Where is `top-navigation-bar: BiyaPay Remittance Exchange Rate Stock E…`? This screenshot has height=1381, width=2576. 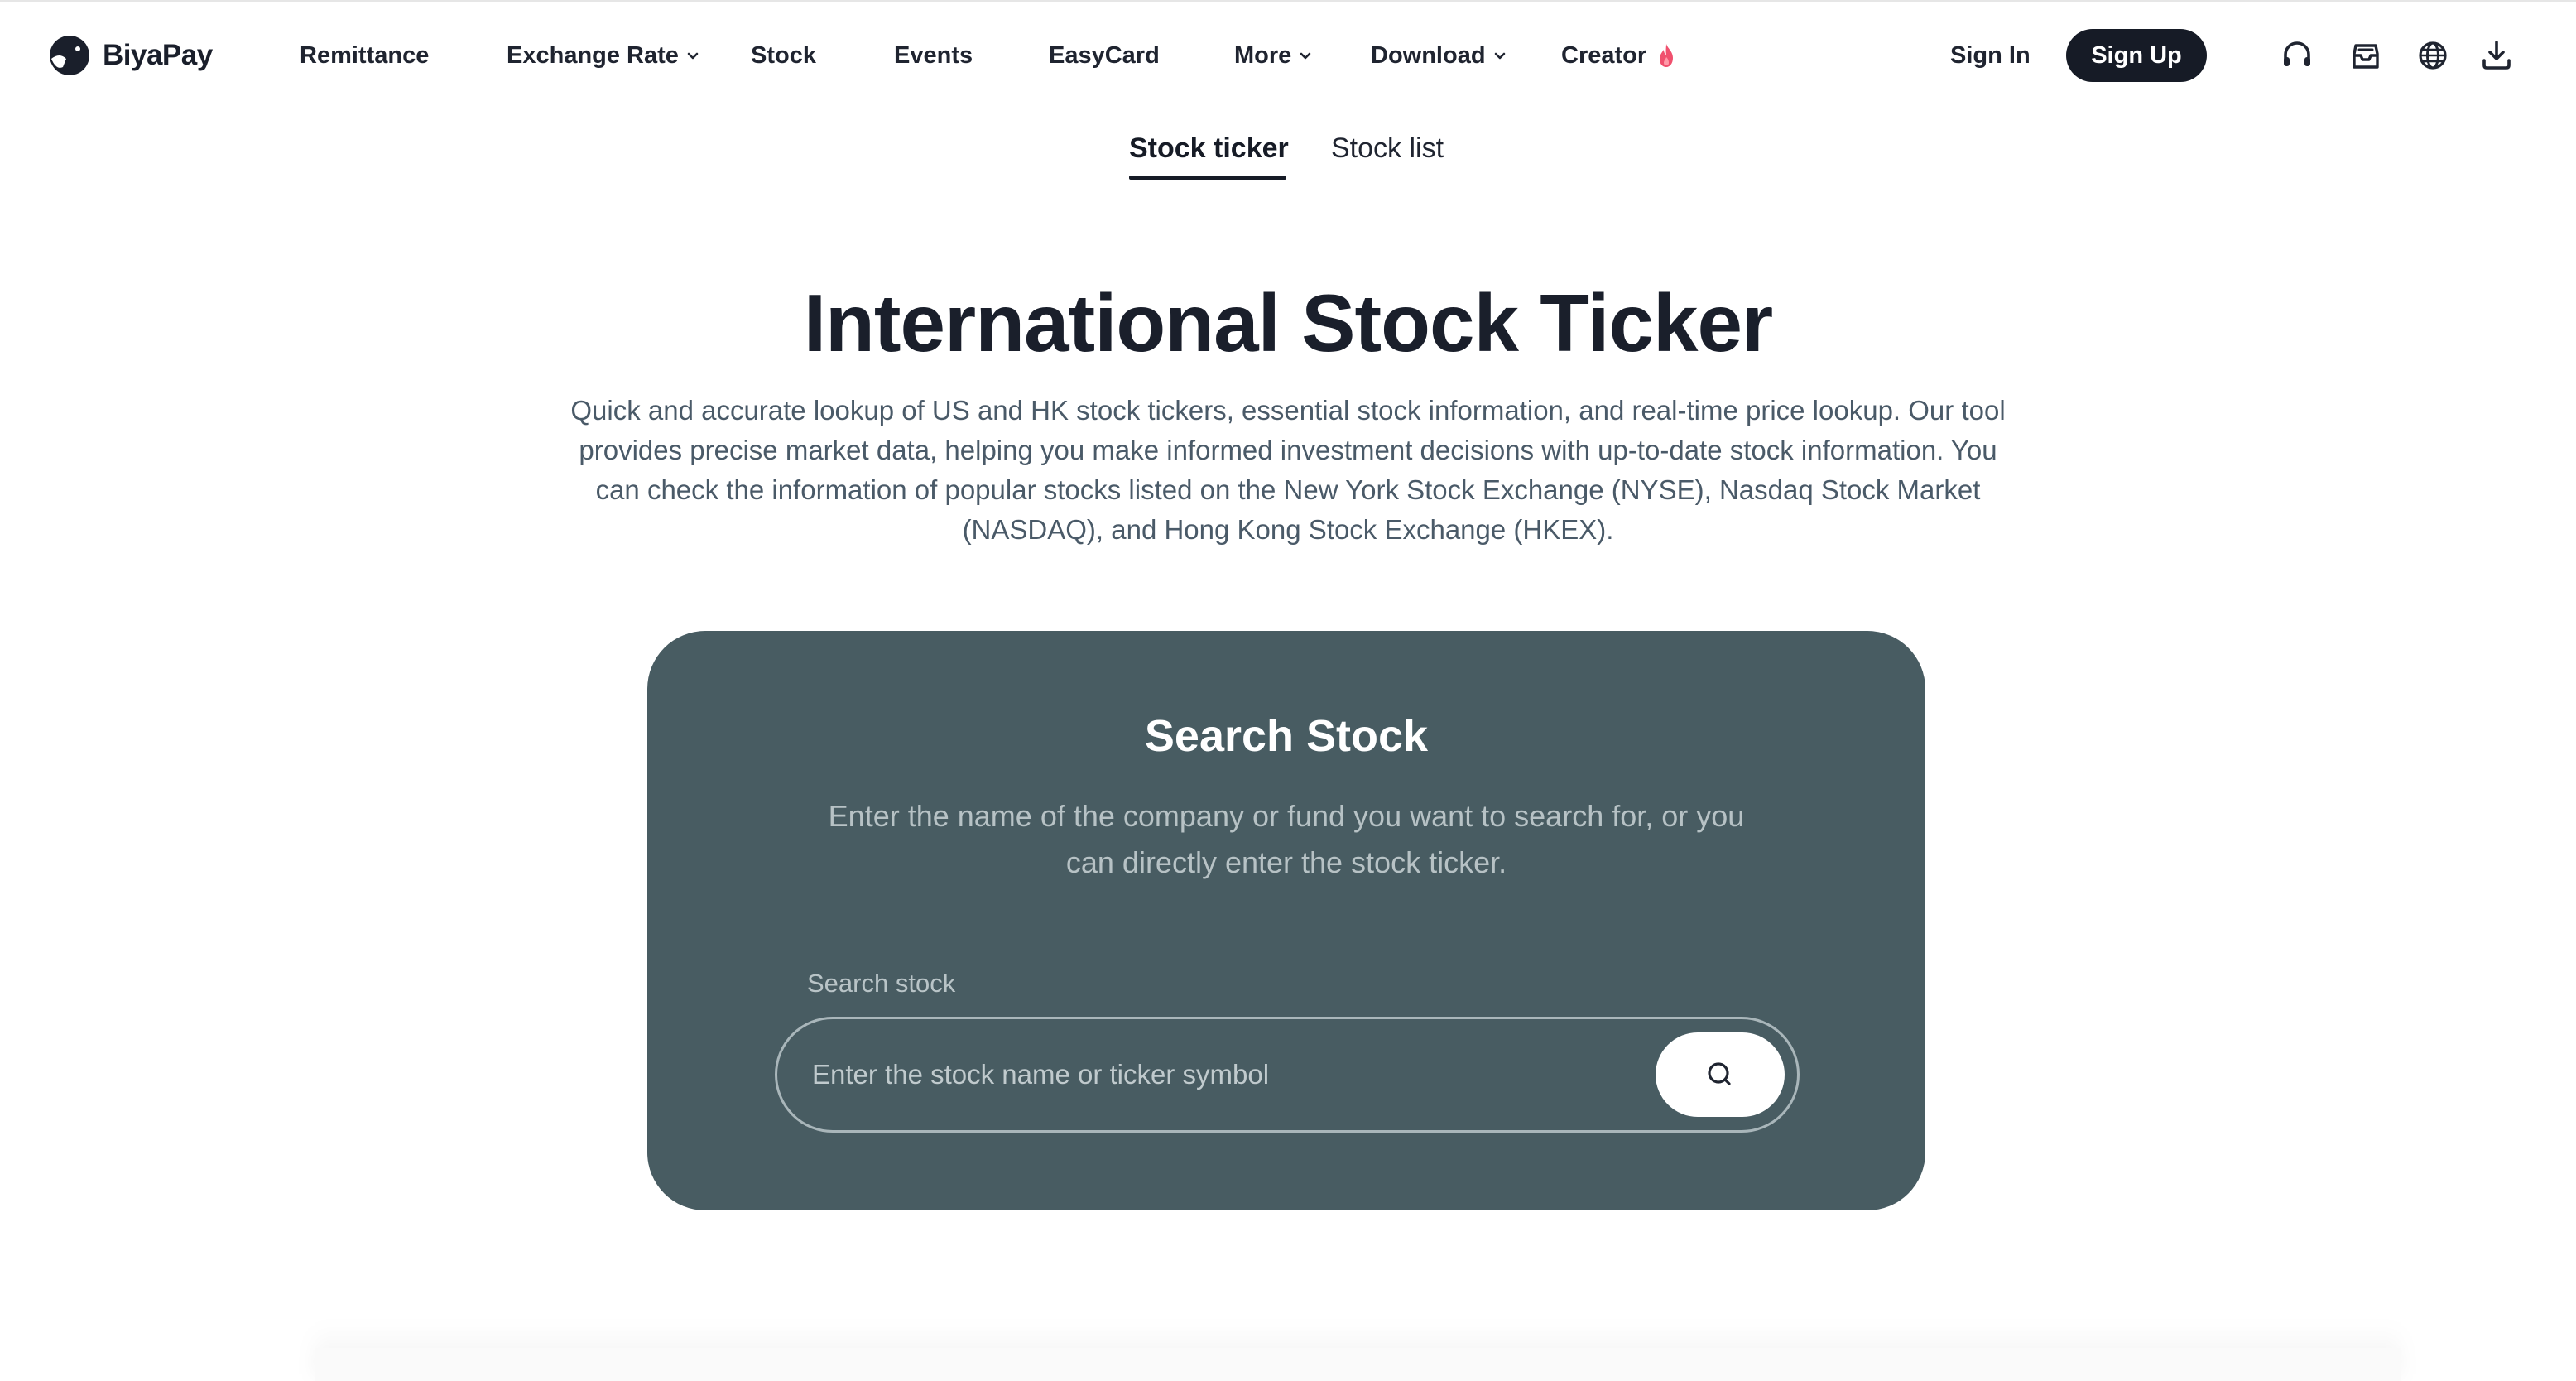
top-navigation-bar: BiyaPay Remittance Exchange Rate Stock E… is located at coordinates (1288, 53).